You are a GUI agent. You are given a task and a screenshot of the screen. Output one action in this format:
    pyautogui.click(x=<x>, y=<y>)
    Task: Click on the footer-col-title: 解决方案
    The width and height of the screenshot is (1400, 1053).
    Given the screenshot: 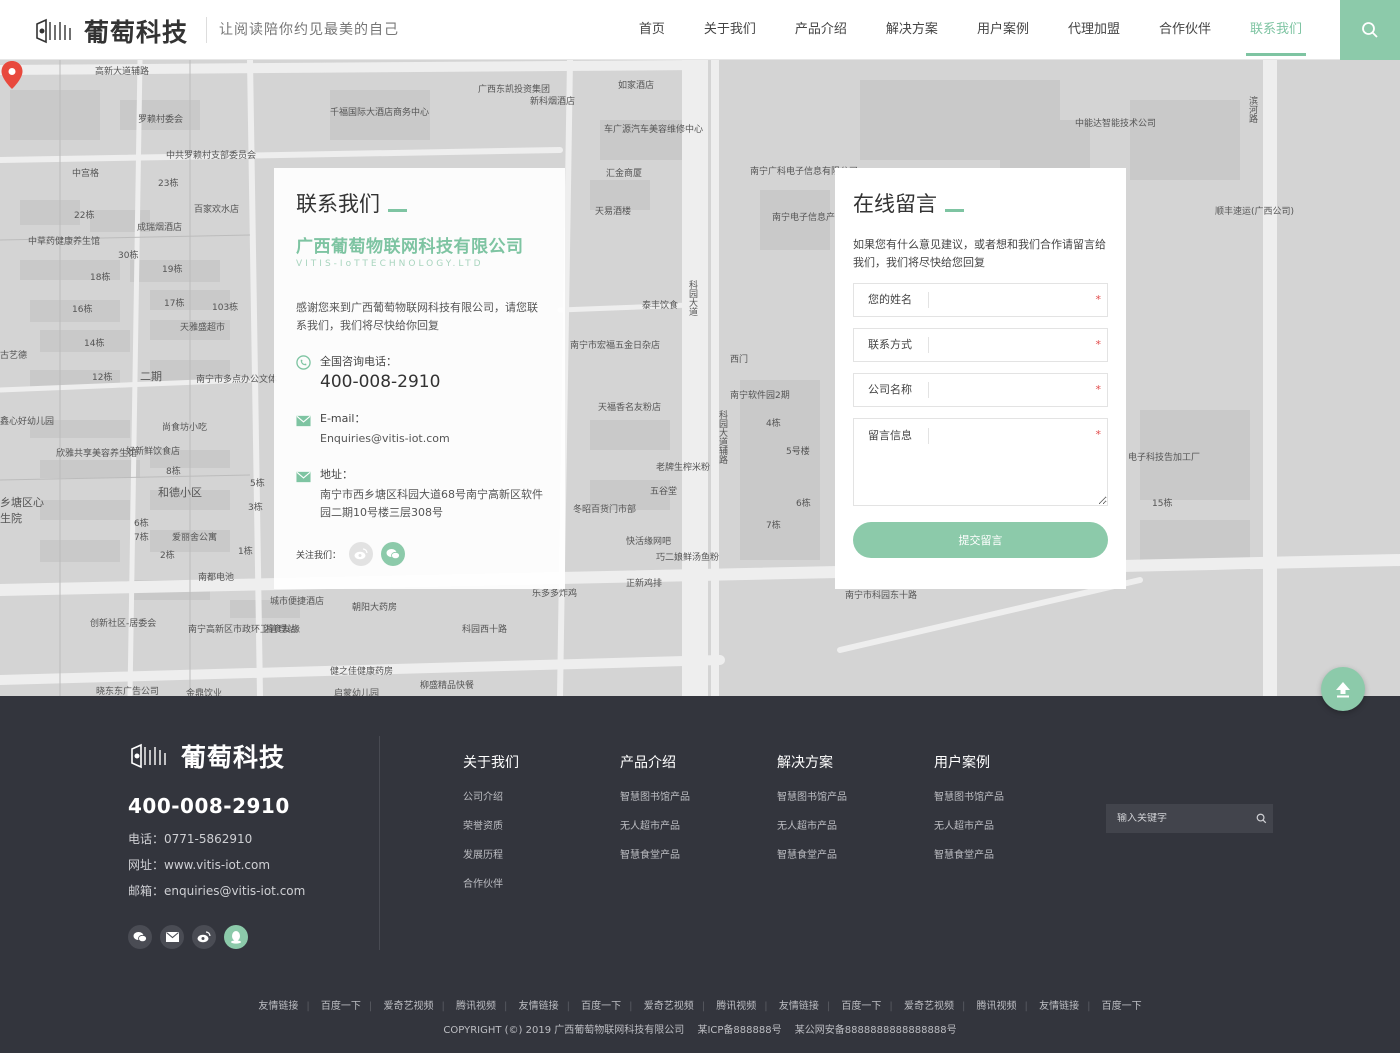 What is the action you would take?
    pyautogui.click(x=812, y=762)
    